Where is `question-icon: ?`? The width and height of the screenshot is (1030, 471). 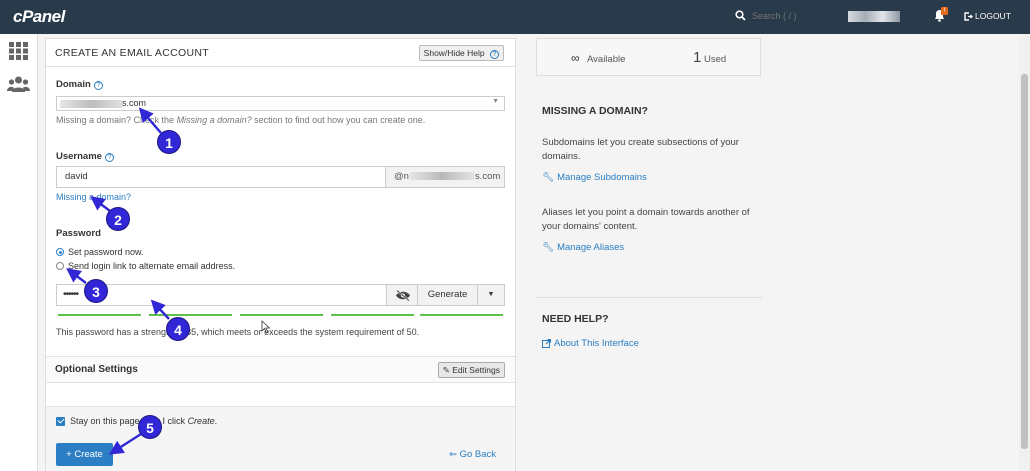
question-icon: ? is located at coordinates (494, 54).